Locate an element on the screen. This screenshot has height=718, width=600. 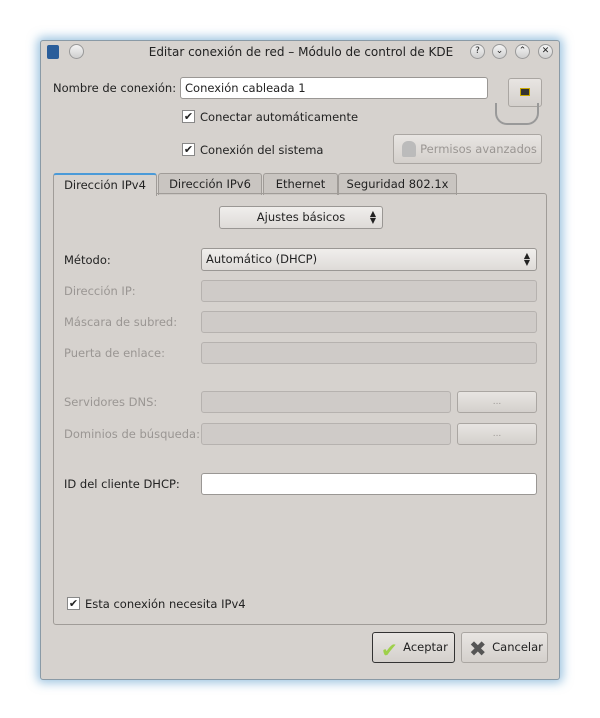
subnet-mask-input is located at coordinates (369, 322).